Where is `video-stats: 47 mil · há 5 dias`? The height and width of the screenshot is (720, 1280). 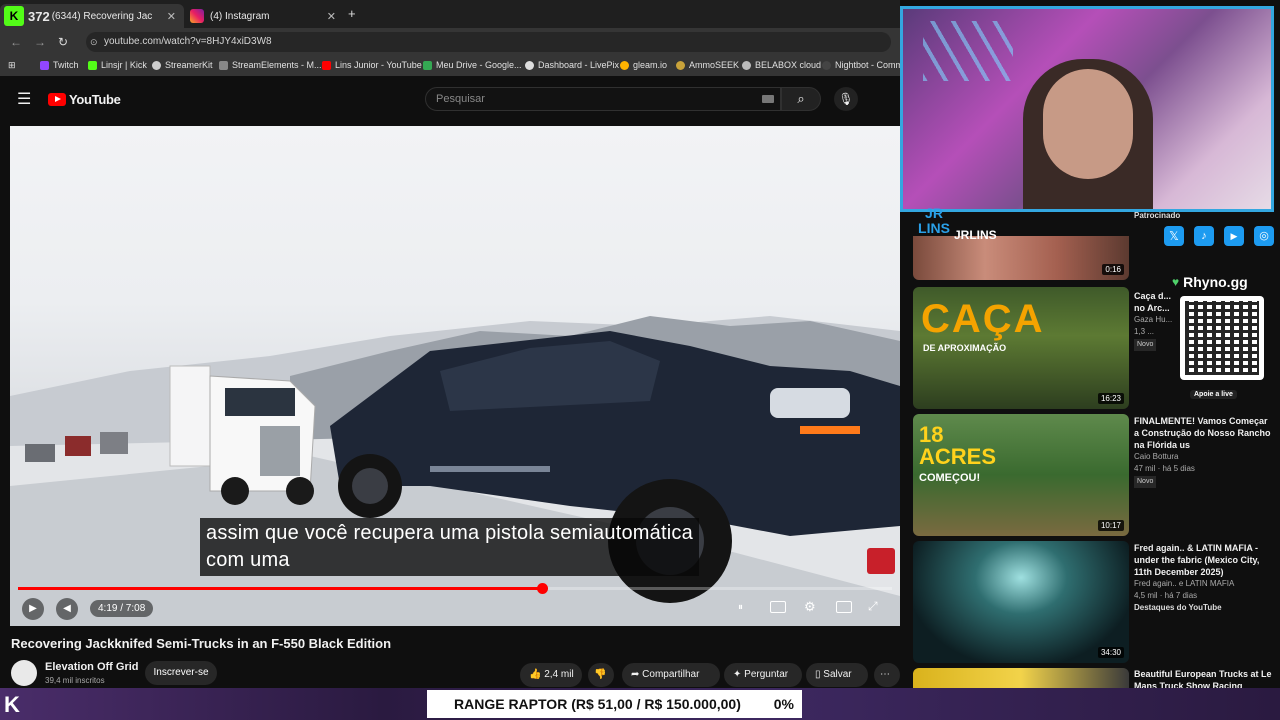 video-stats: 47 mil · há 5 dias is located at coordinates (1164, 468).